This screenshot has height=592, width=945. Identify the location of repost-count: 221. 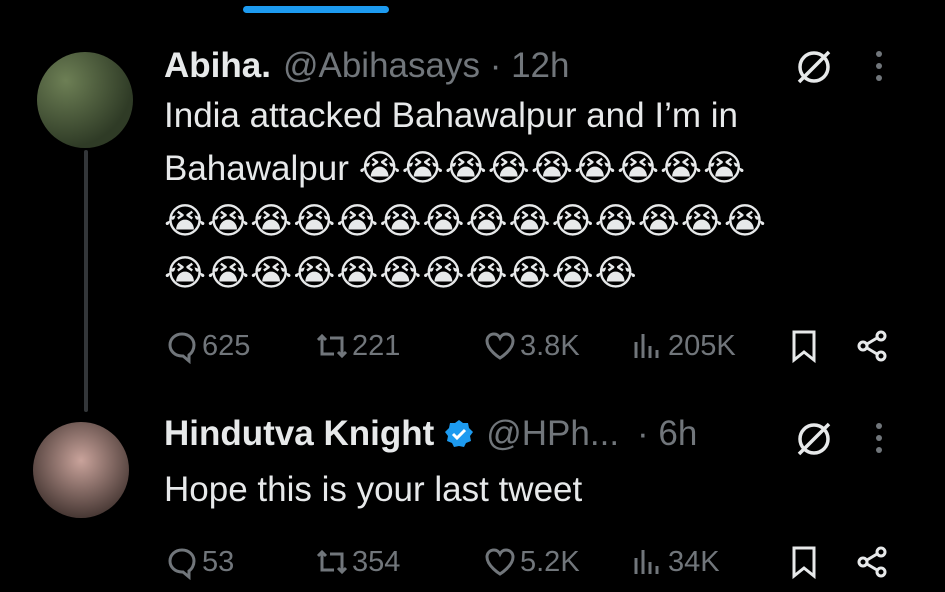
(376, 345).